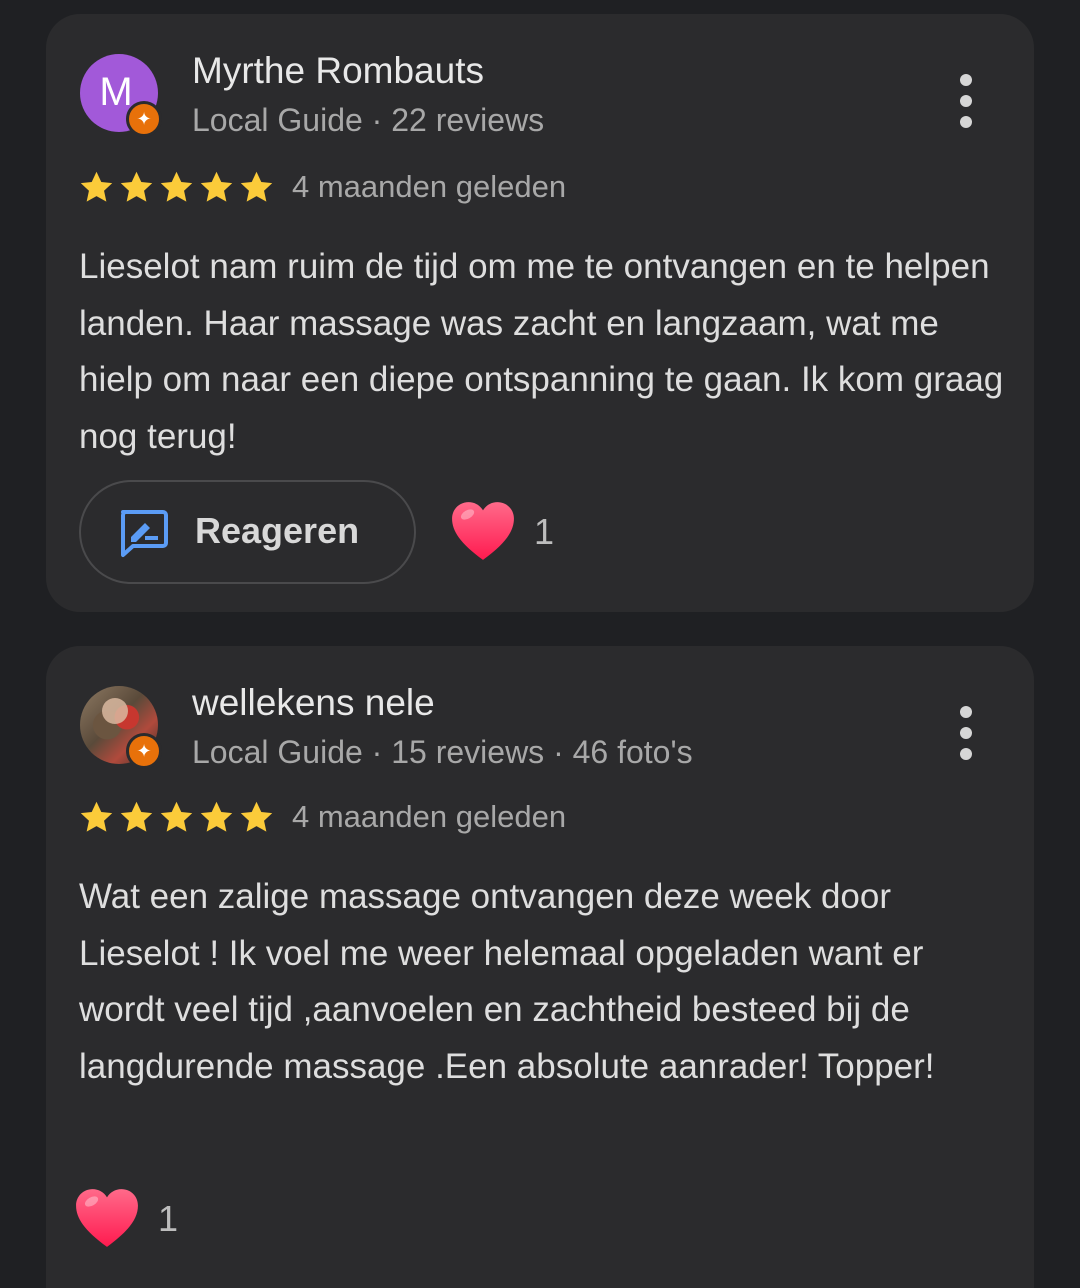  What do you see at coordinates (277, 530) in the screenshot?
I see `reply-label: Reageren` at bounding box center [277, 530].